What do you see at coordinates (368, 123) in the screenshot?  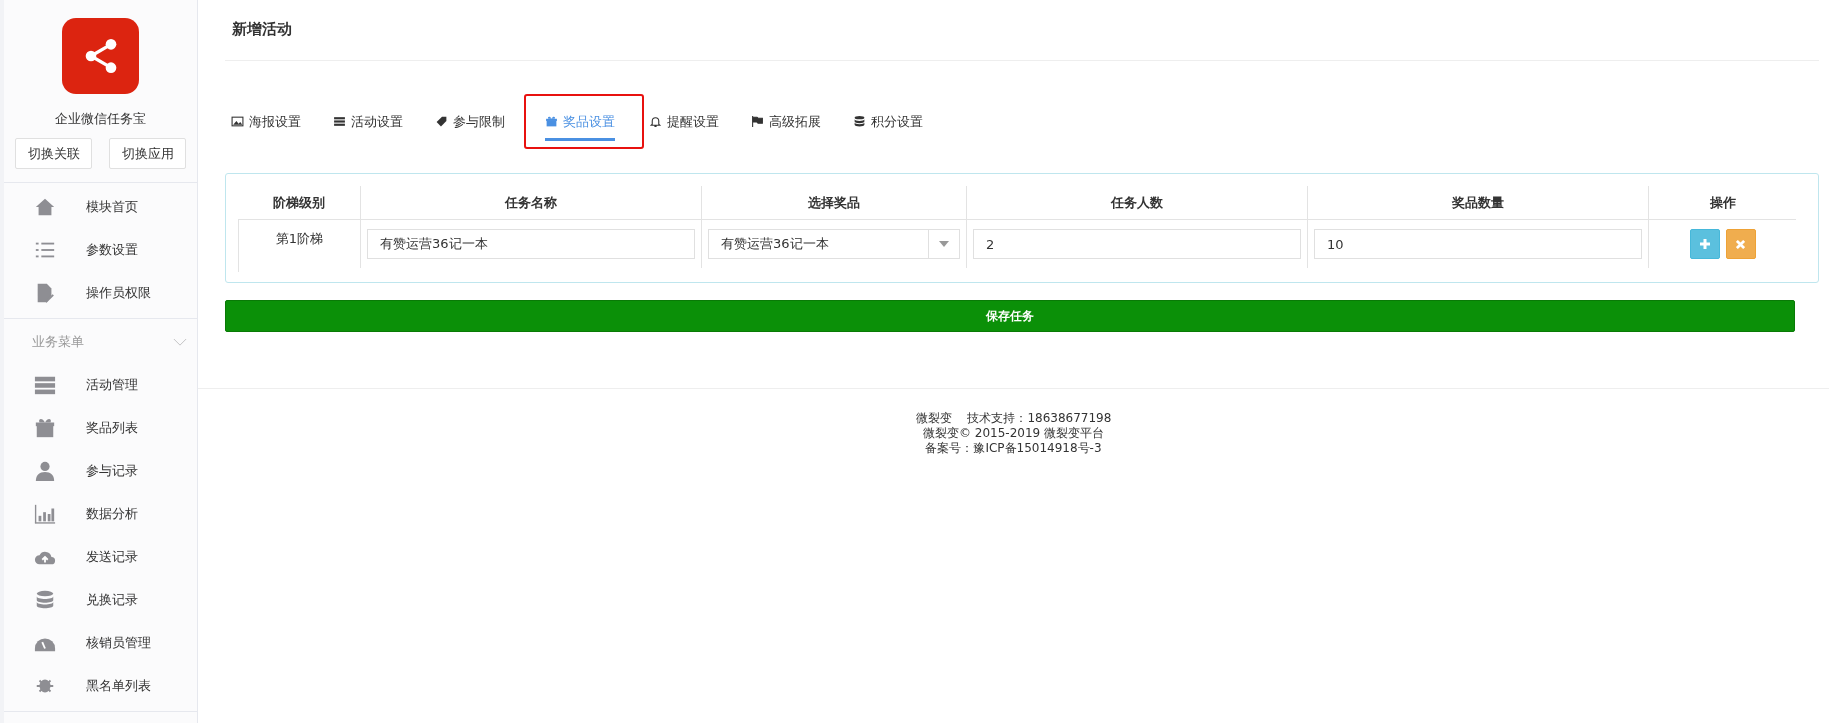 I see `tab: 活动设置` at bounding box center [368, 123].